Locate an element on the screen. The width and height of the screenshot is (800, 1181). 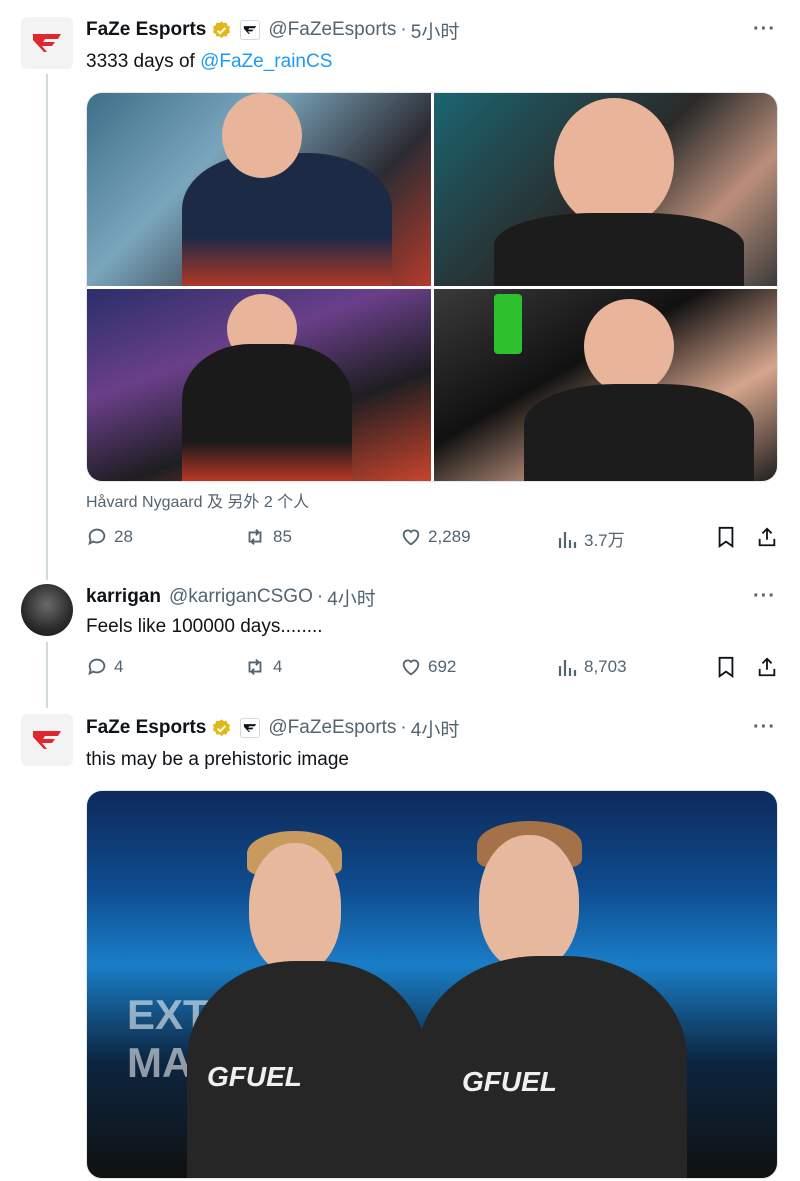
tweet-text: 3333 days of @FaZe_rainCS is located at coordinates (209, 62).